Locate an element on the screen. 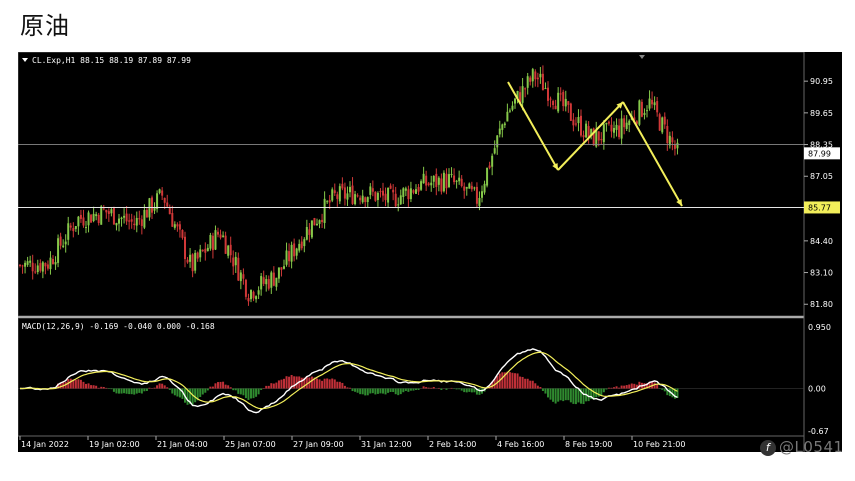  watermark: f @L0541 is located at coordinates (802, 447).